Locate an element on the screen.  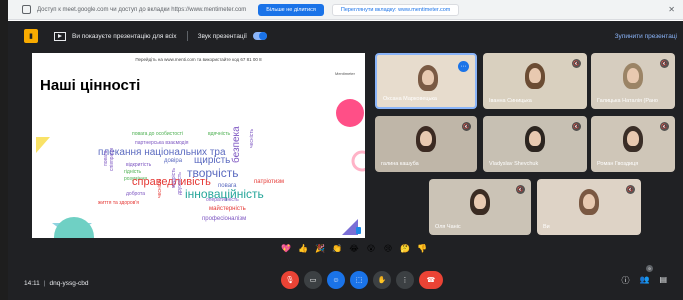
participant-tile: Оксана Марковецька ⋯ is located at coordinates (426, 81).